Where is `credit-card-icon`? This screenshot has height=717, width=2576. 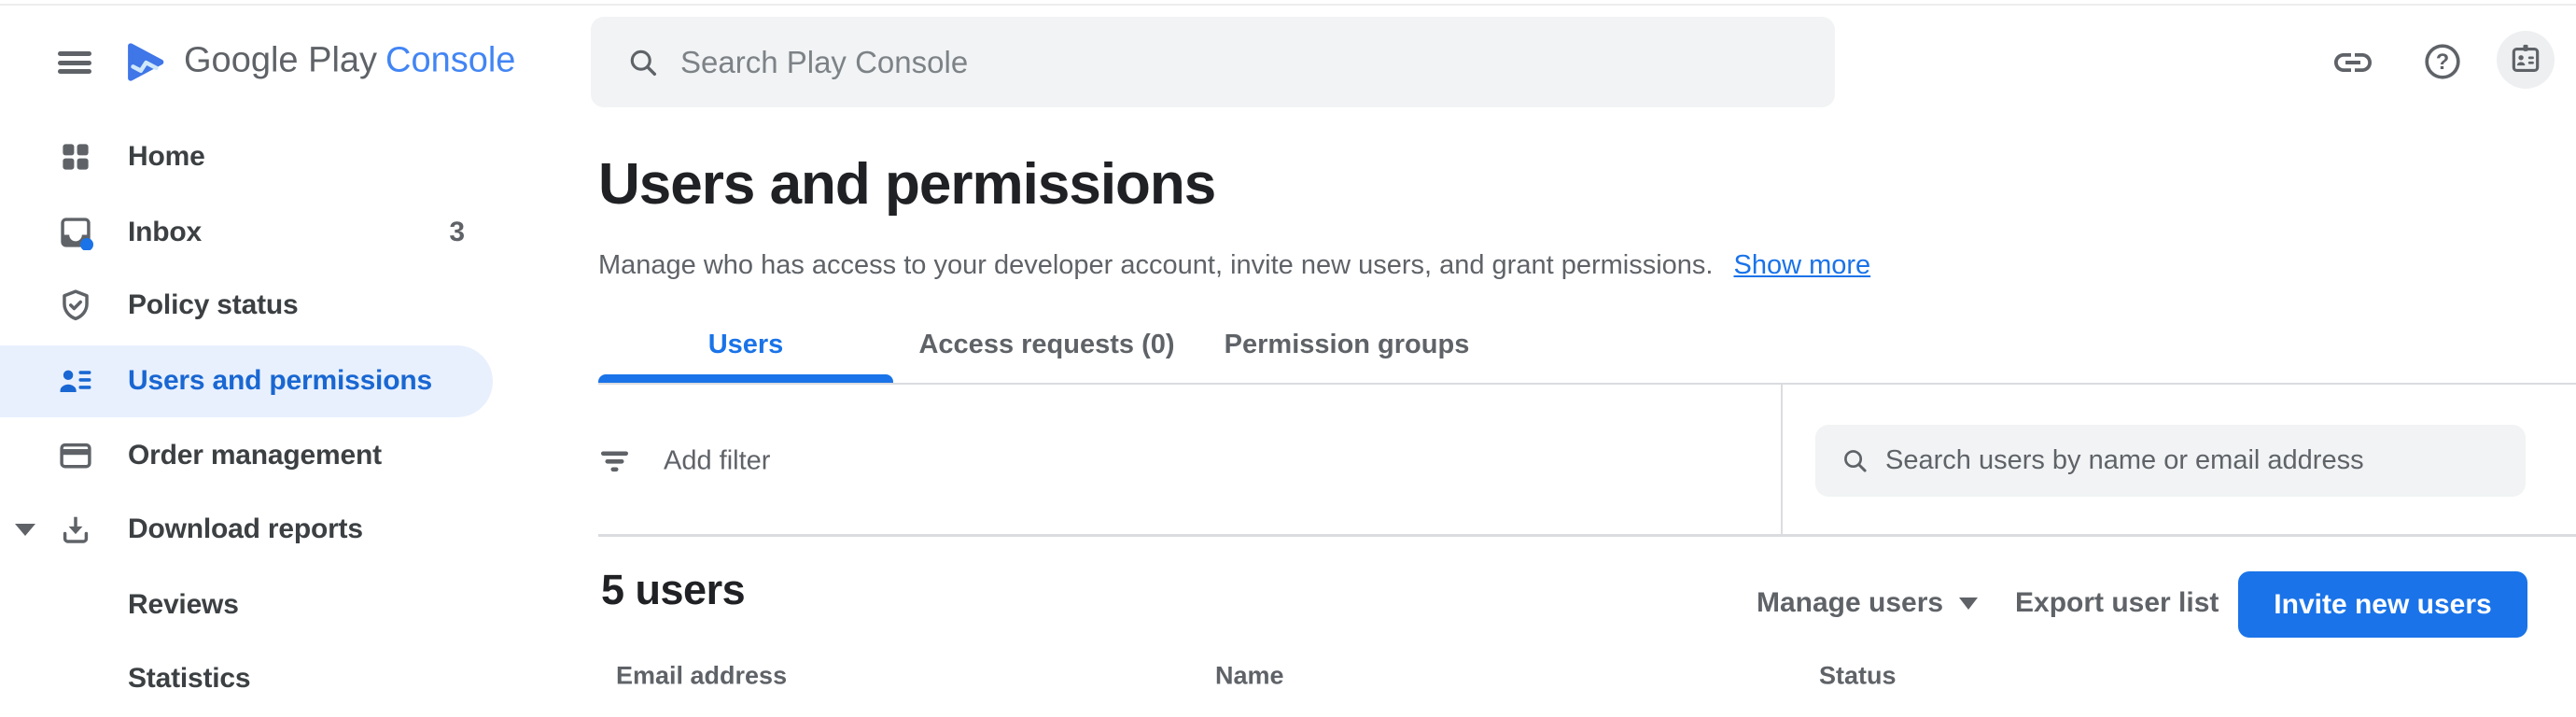 credit-card-icon is located at coordinates (75, 456).